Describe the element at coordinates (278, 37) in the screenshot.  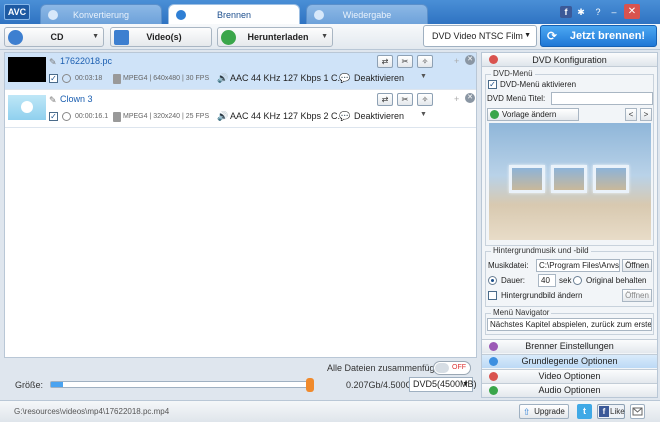
I see `button-label: Herunterladen` at that location.